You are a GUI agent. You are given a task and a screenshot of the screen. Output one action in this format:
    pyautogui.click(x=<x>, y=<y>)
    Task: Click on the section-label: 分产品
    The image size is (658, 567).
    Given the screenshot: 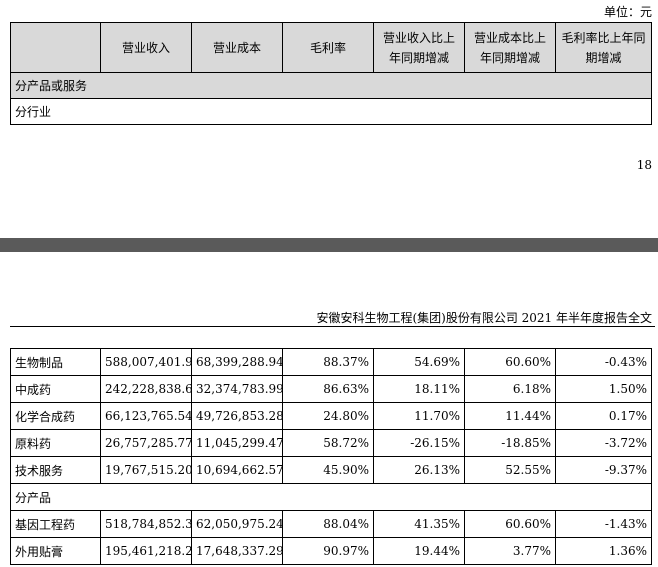 What is the action you would take?
    pyautogui.click(x=331, y=497)
    